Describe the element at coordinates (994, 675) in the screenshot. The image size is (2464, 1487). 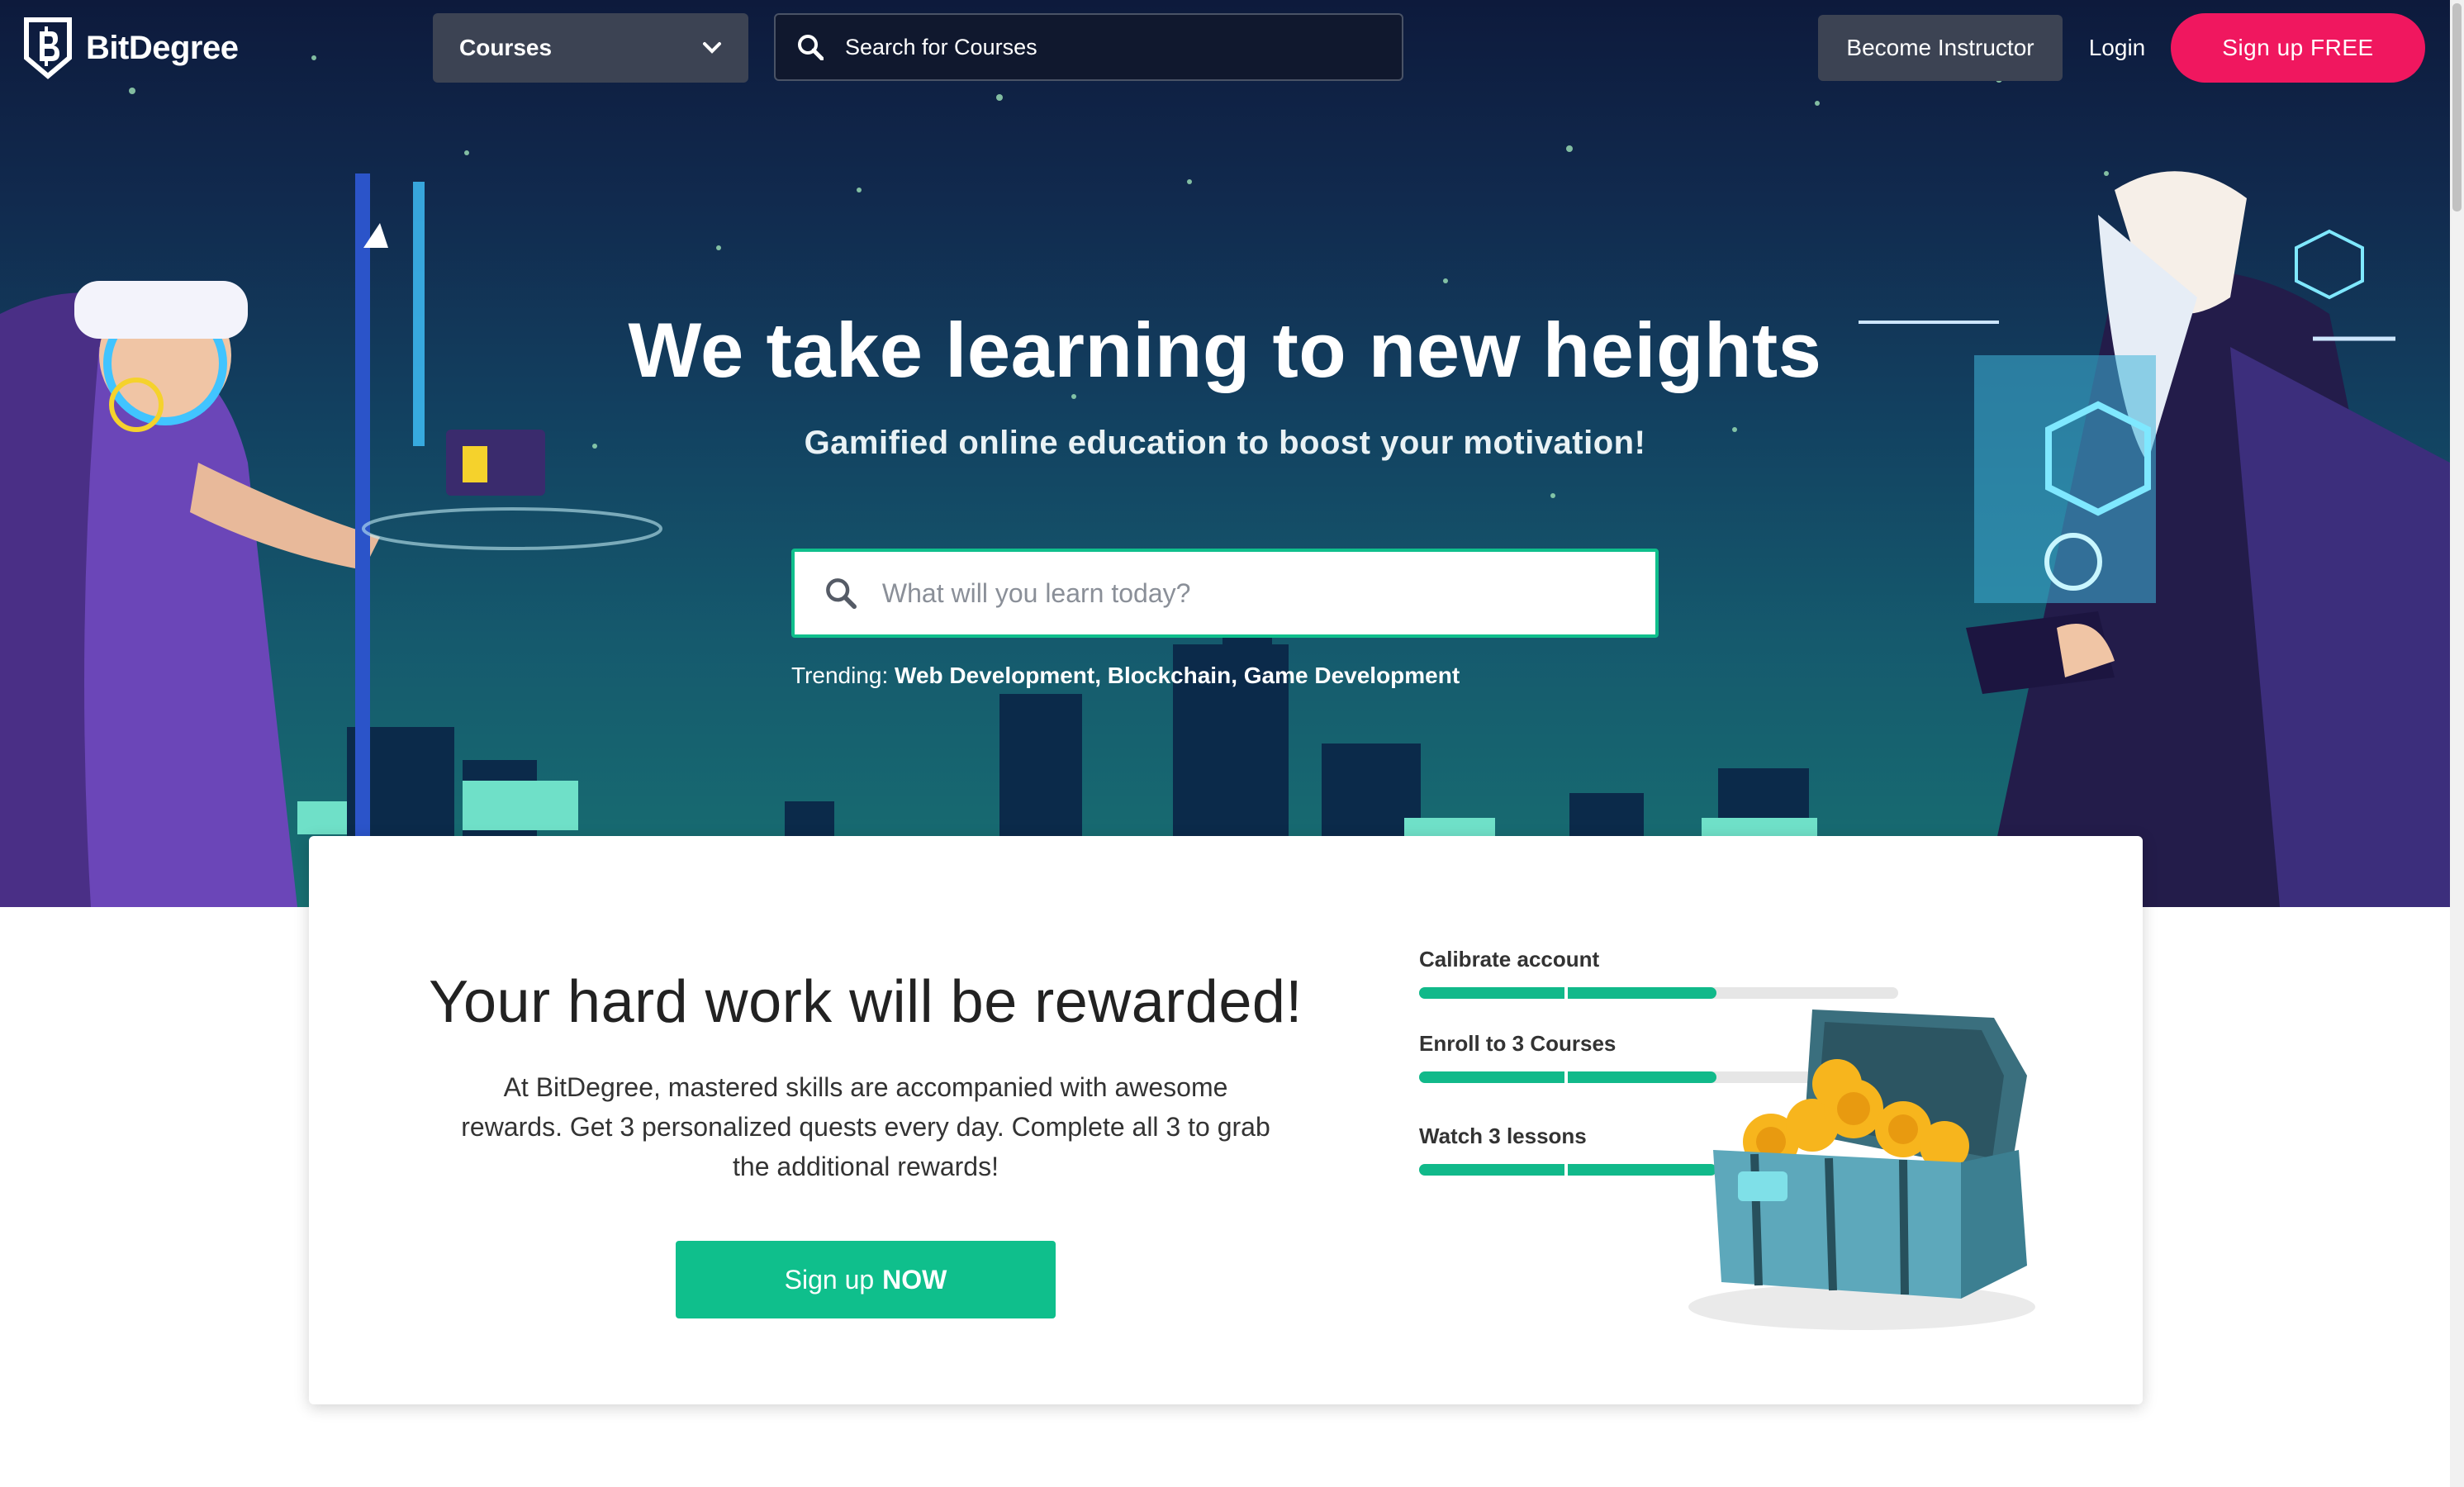
I see `trending-link-web-development: Web Development` at that location.